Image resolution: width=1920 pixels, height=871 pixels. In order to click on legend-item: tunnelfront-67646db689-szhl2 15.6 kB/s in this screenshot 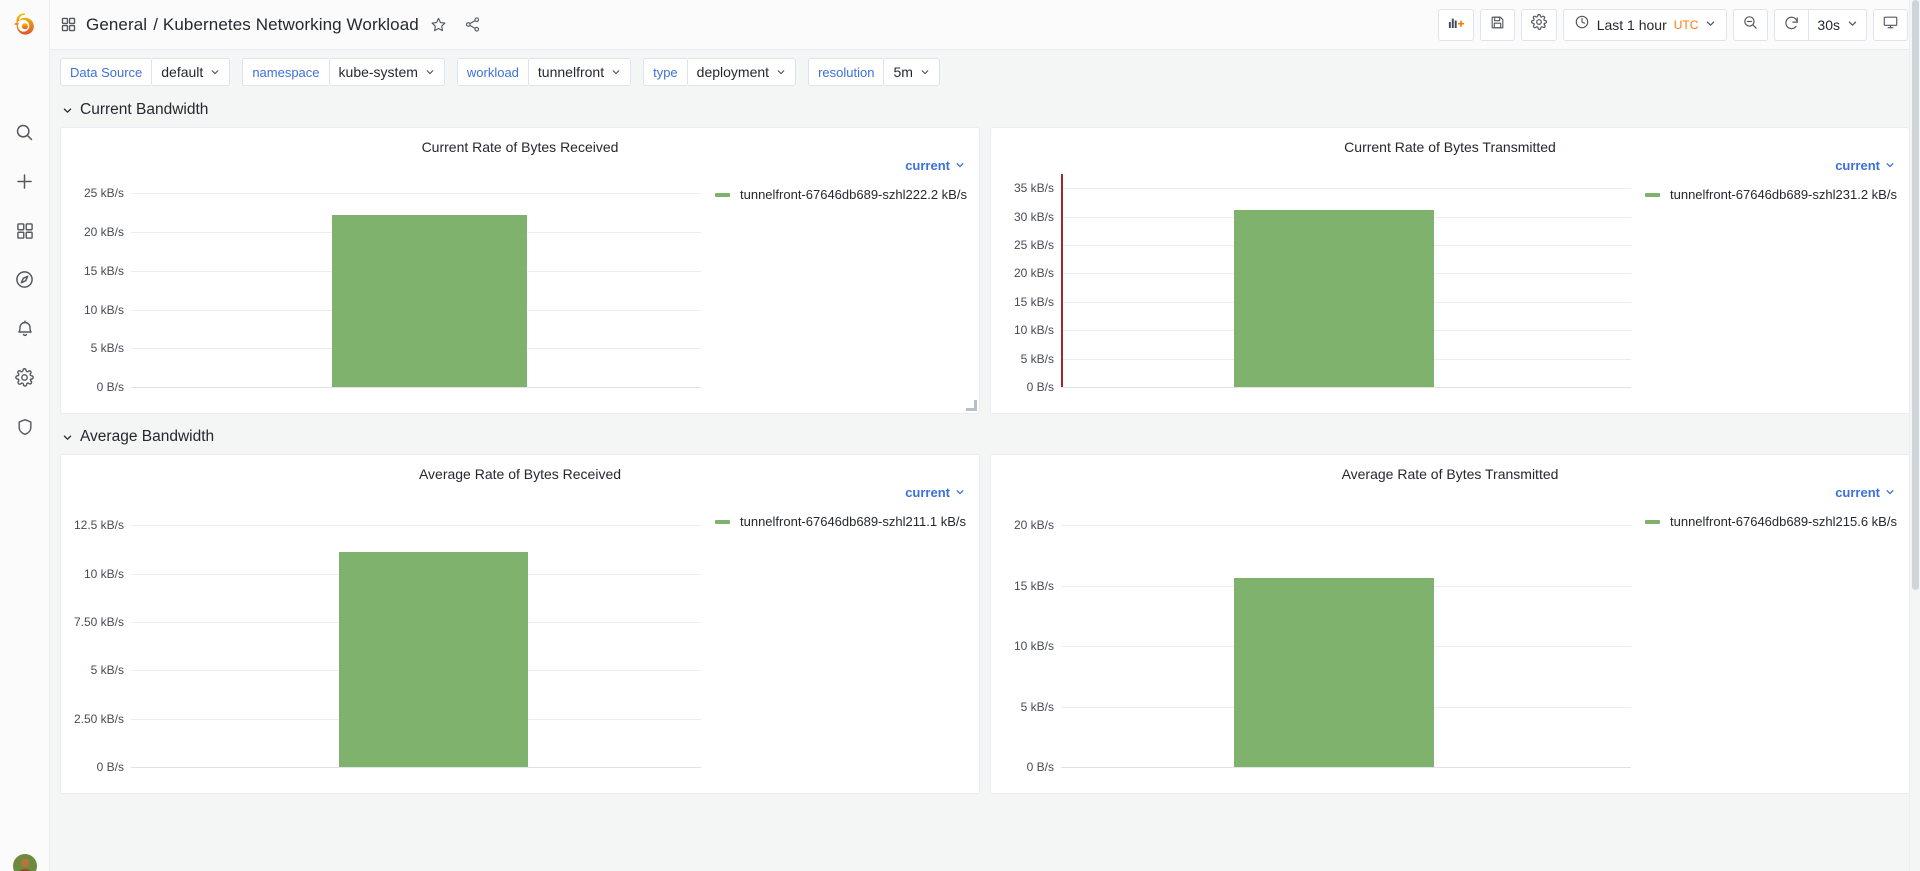, I will do `click(1767, 521)`.